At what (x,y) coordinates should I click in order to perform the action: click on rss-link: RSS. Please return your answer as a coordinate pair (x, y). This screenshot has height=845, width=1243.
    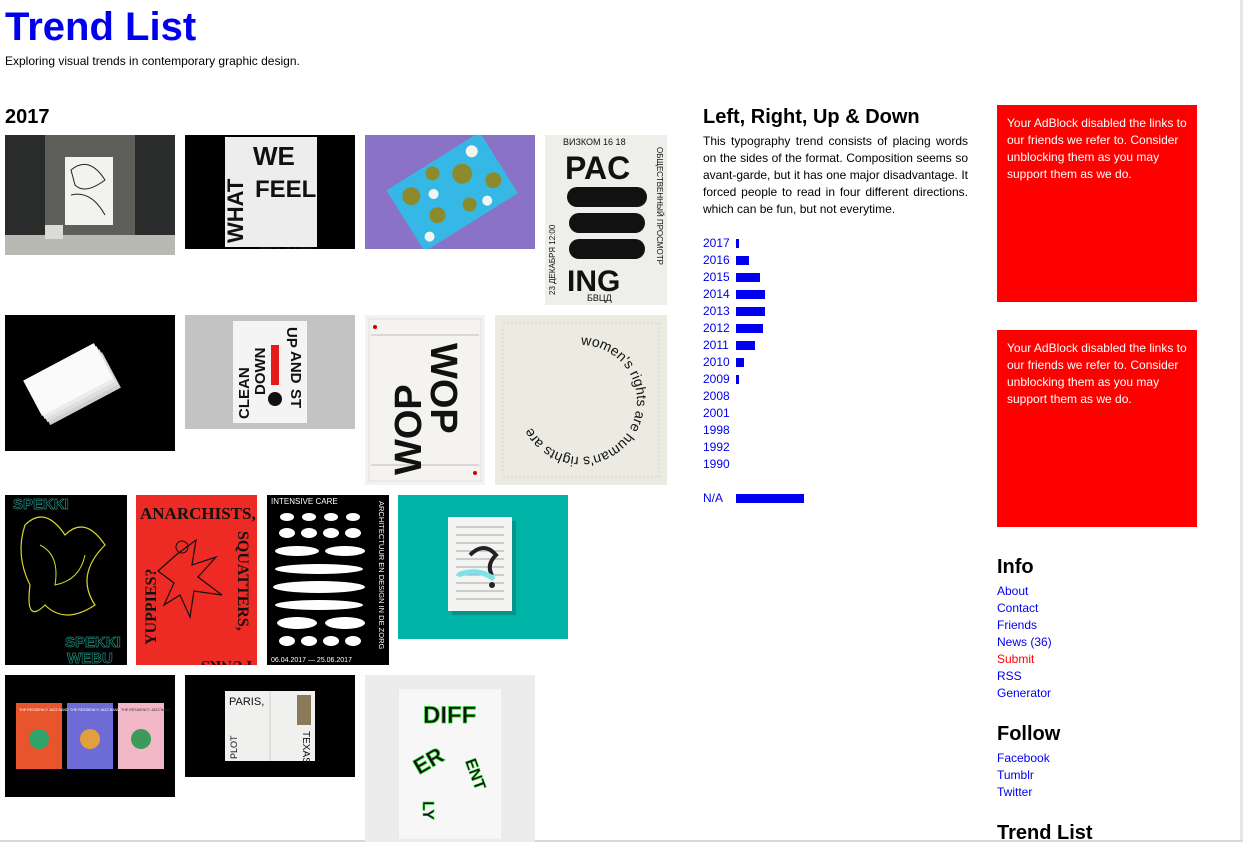
    Looking at the image, I should click on (1009, 676).